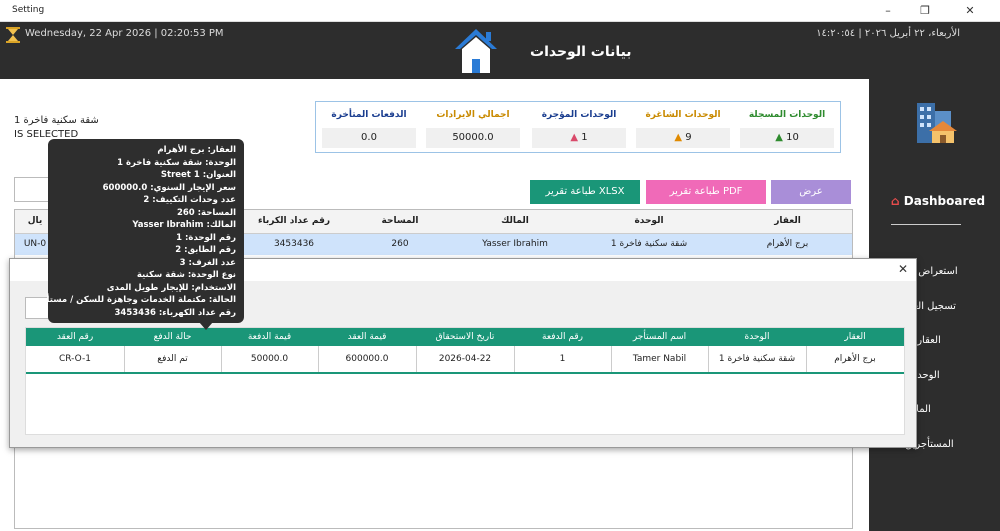 The height and width of the screenshot is (531, 1000). What do you see at coordinates (189, 200) in the screenshot?
I see `tooltip-line: عدد وحدات التكييف: 2` at bounding box center [189, 200].